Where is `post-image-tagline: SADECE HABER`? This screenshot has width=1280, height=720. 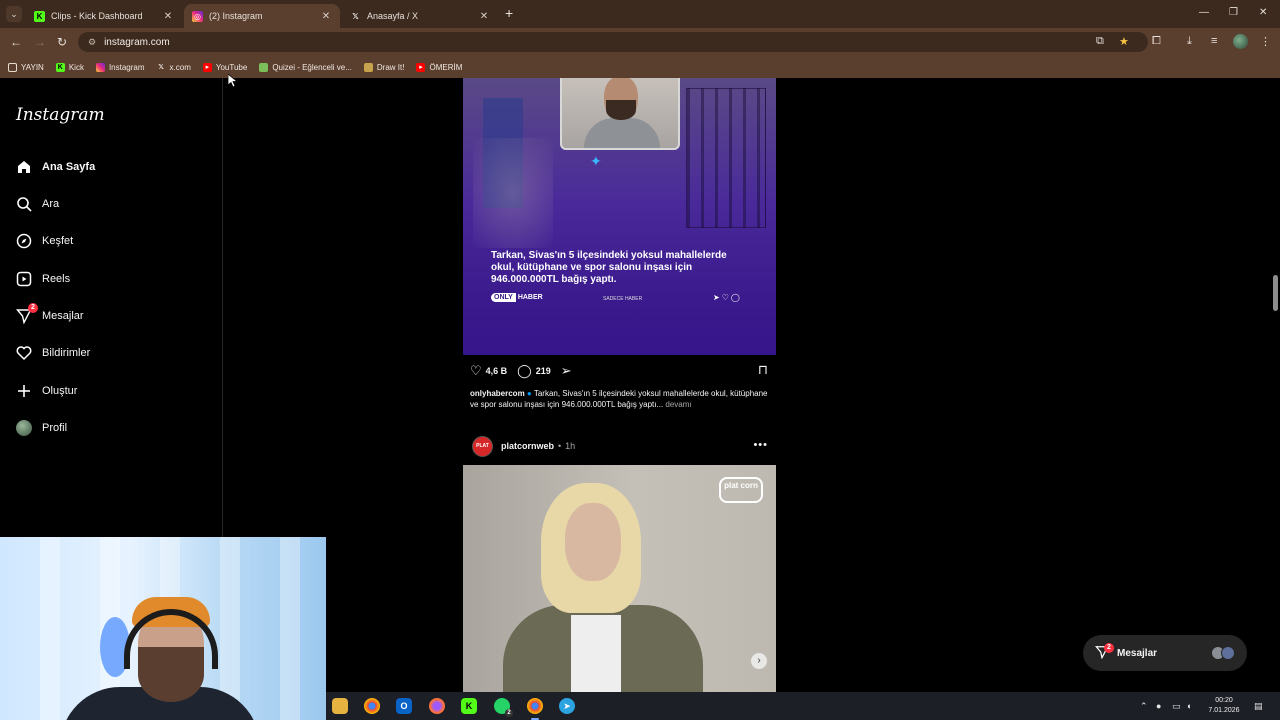
post-image-tagline: SADECE HABER is located at coordinates (623, 299).